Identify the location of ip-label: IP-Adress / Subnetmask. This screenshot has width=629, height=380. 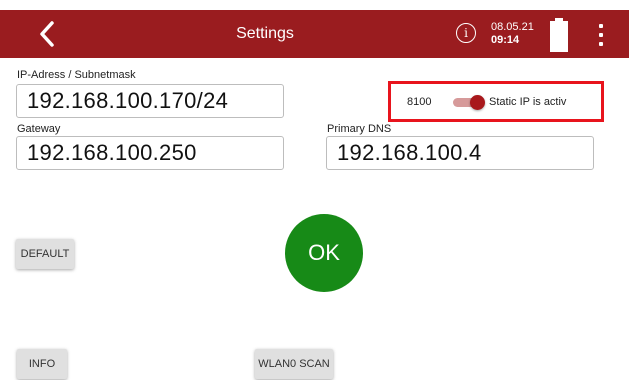
(76, 75).